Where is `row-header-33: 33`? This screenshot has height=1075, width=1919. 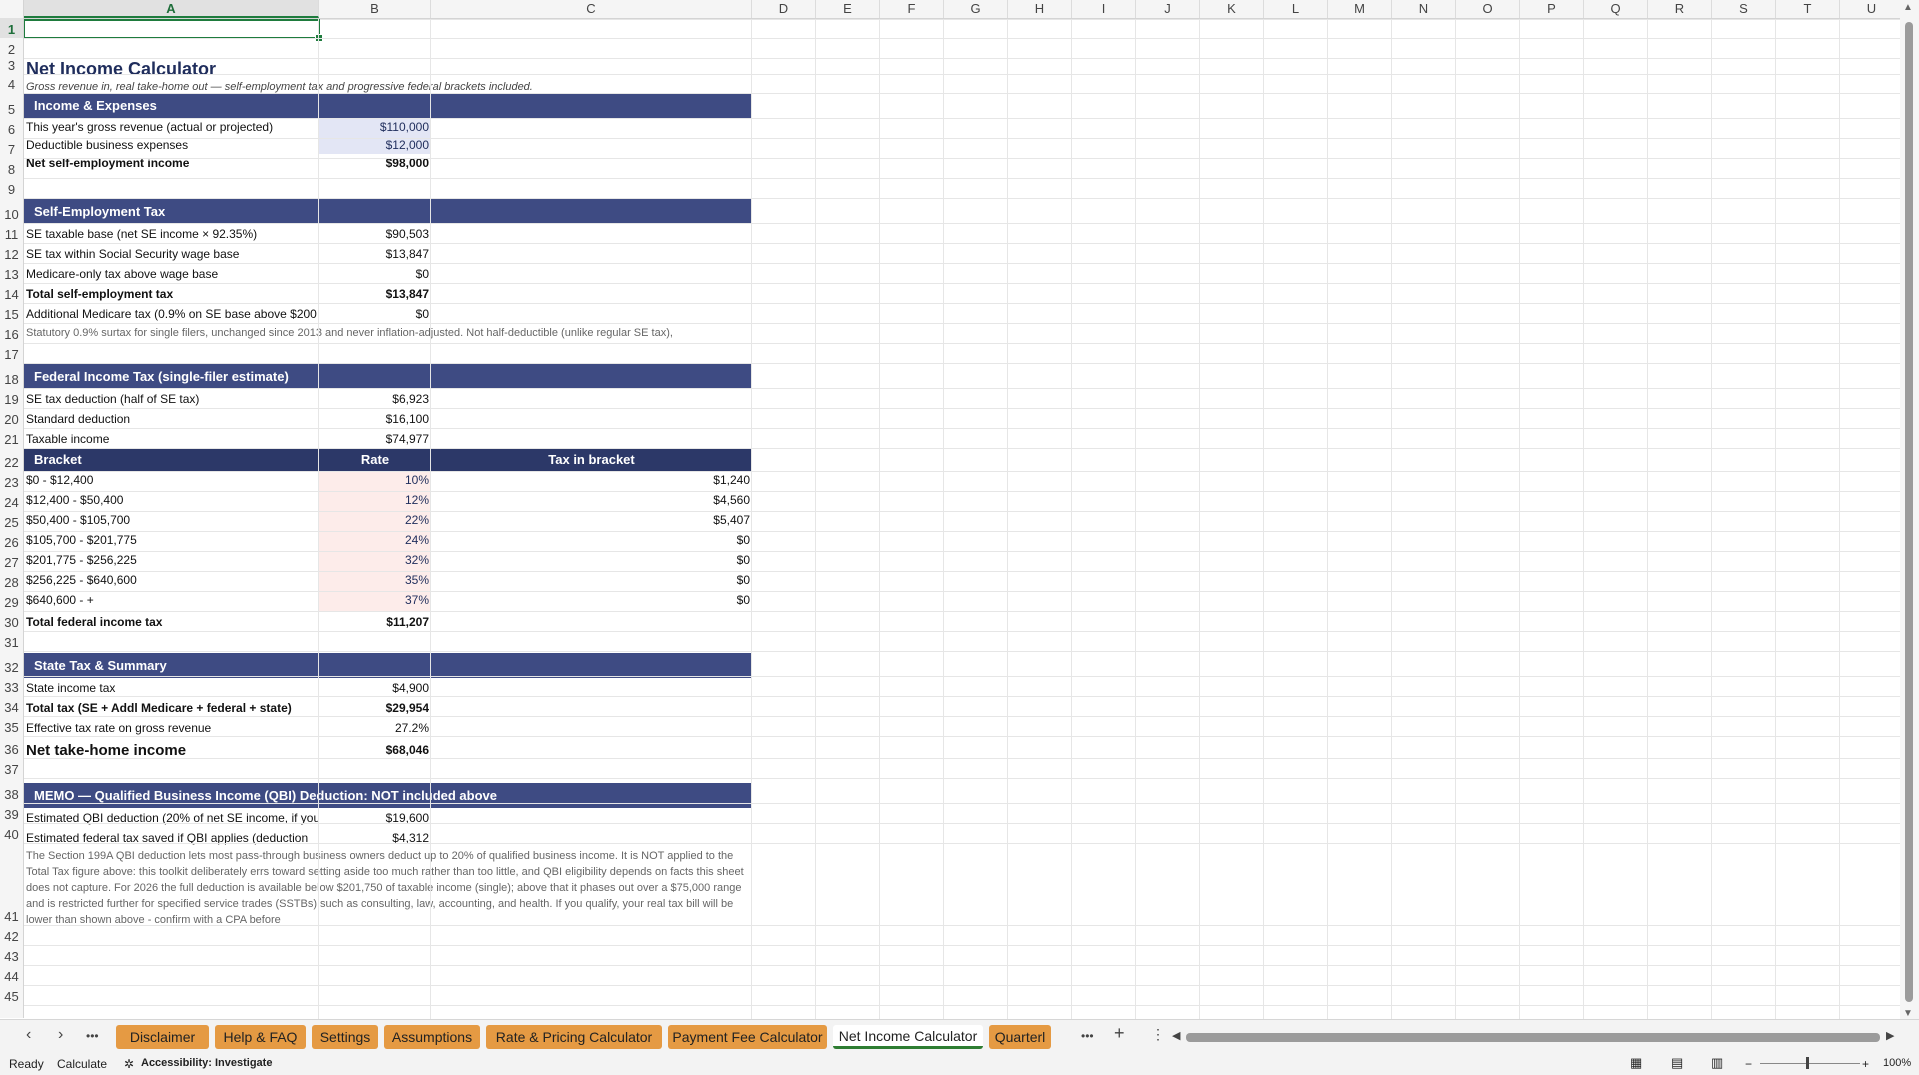
row-header-33: 33 is located at coordinates (11, 686).